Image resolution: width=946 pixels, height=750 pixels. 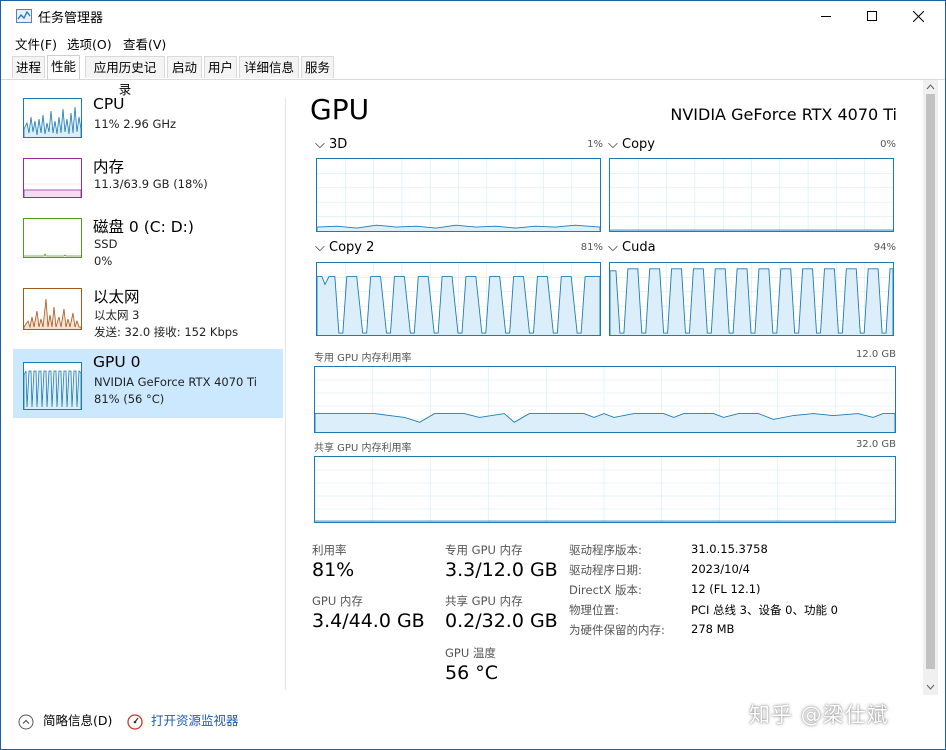 What do you see at coordinates (594, 610) in the screenshot?
I see `info-label: 物理位置:` at bounding box center [594, 610].